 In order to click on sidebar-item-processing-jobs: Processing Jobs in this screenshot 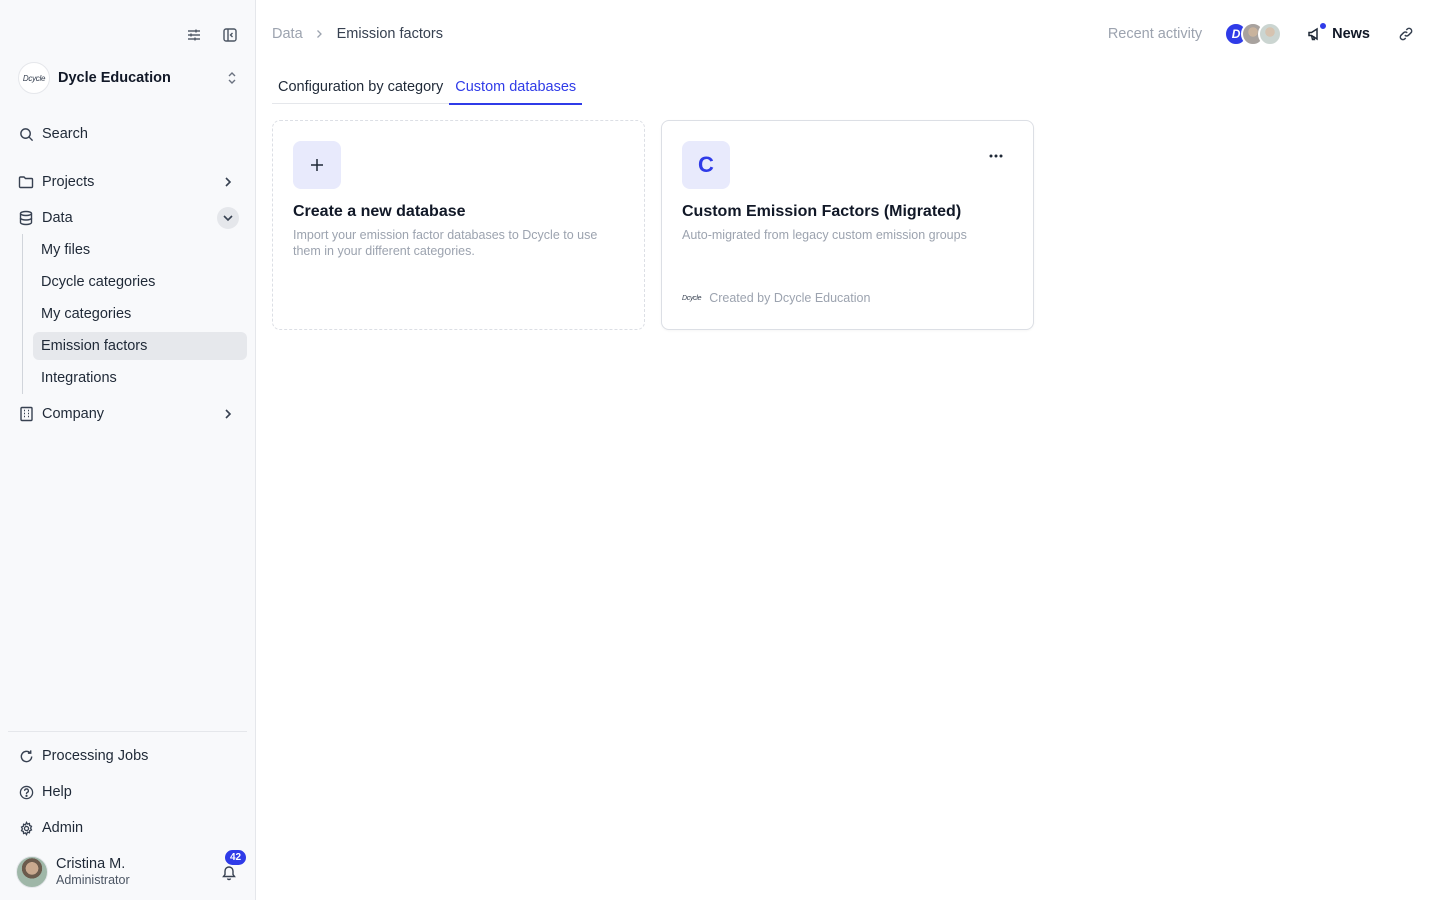, I will do `click(127, 756)`.